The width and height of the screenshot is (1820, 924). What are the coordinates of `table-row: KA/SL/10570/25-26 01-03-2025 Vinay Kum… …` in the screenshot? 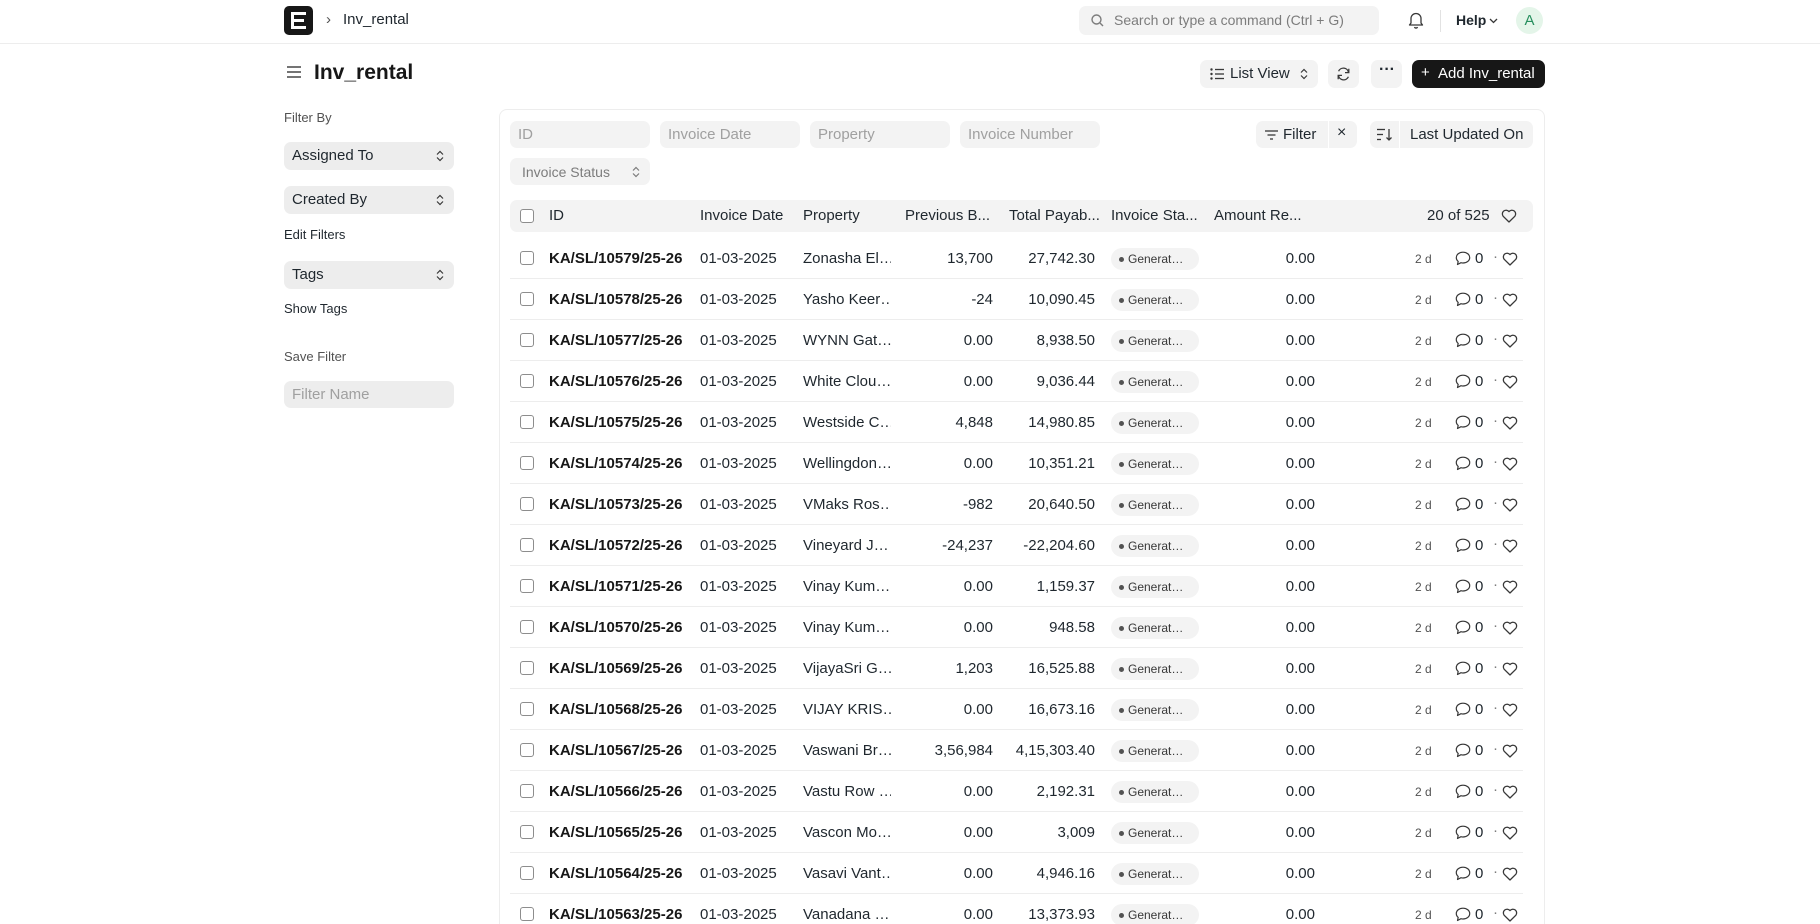 It's located at (1016, 627).